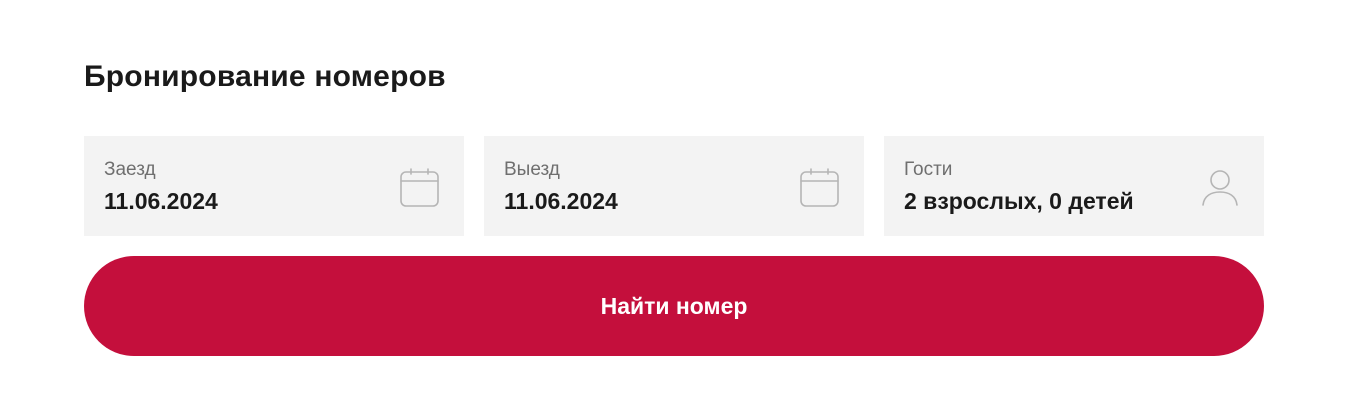 The height and width of the screenshot is (420, 1348). Describe the element at coordinates (1019, 201) in the screenshot. I see `guests-value: 2 взрослых, 0 детей` at that location.